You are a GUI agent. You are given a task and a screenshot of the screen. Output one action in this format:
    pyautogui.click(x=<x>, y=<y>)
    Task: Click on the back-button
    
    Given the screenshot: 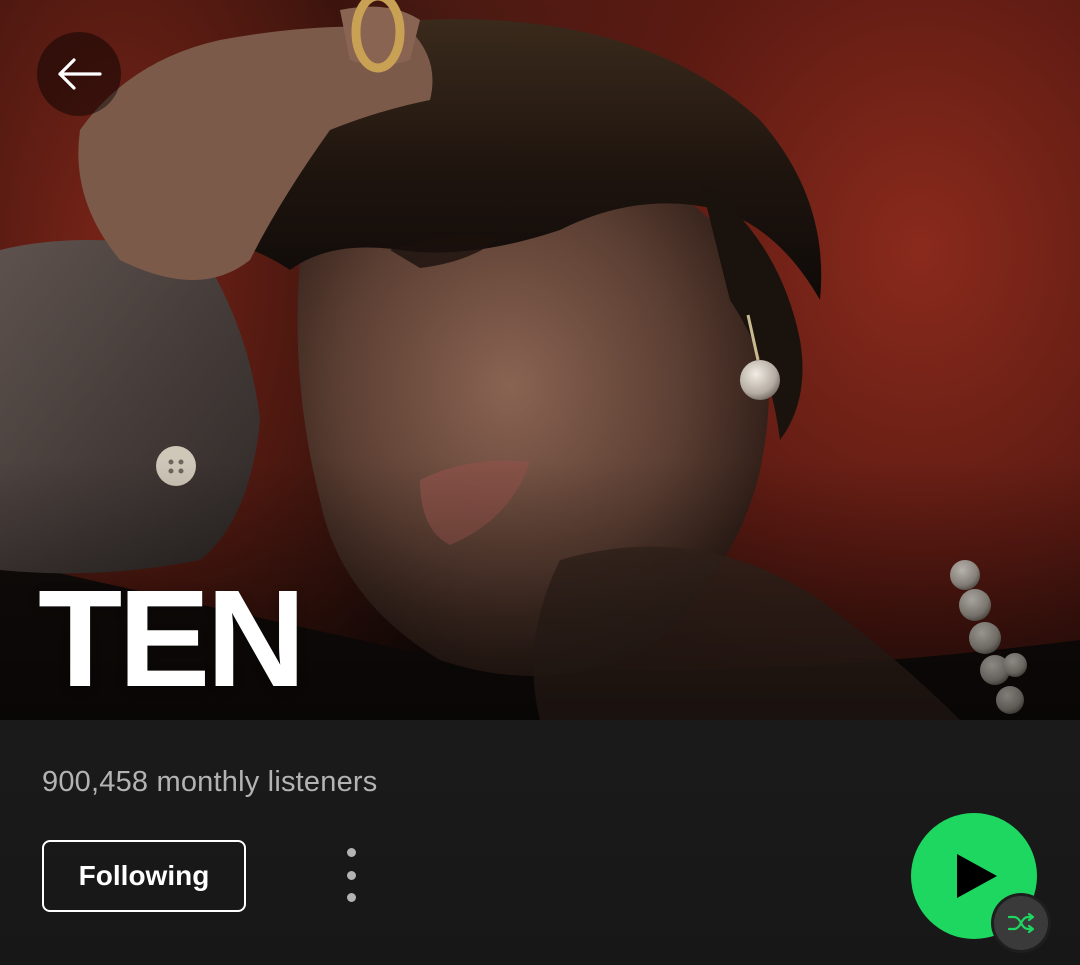 What is the action you would take?
    pyautogui.click(x=79, y=74)
    